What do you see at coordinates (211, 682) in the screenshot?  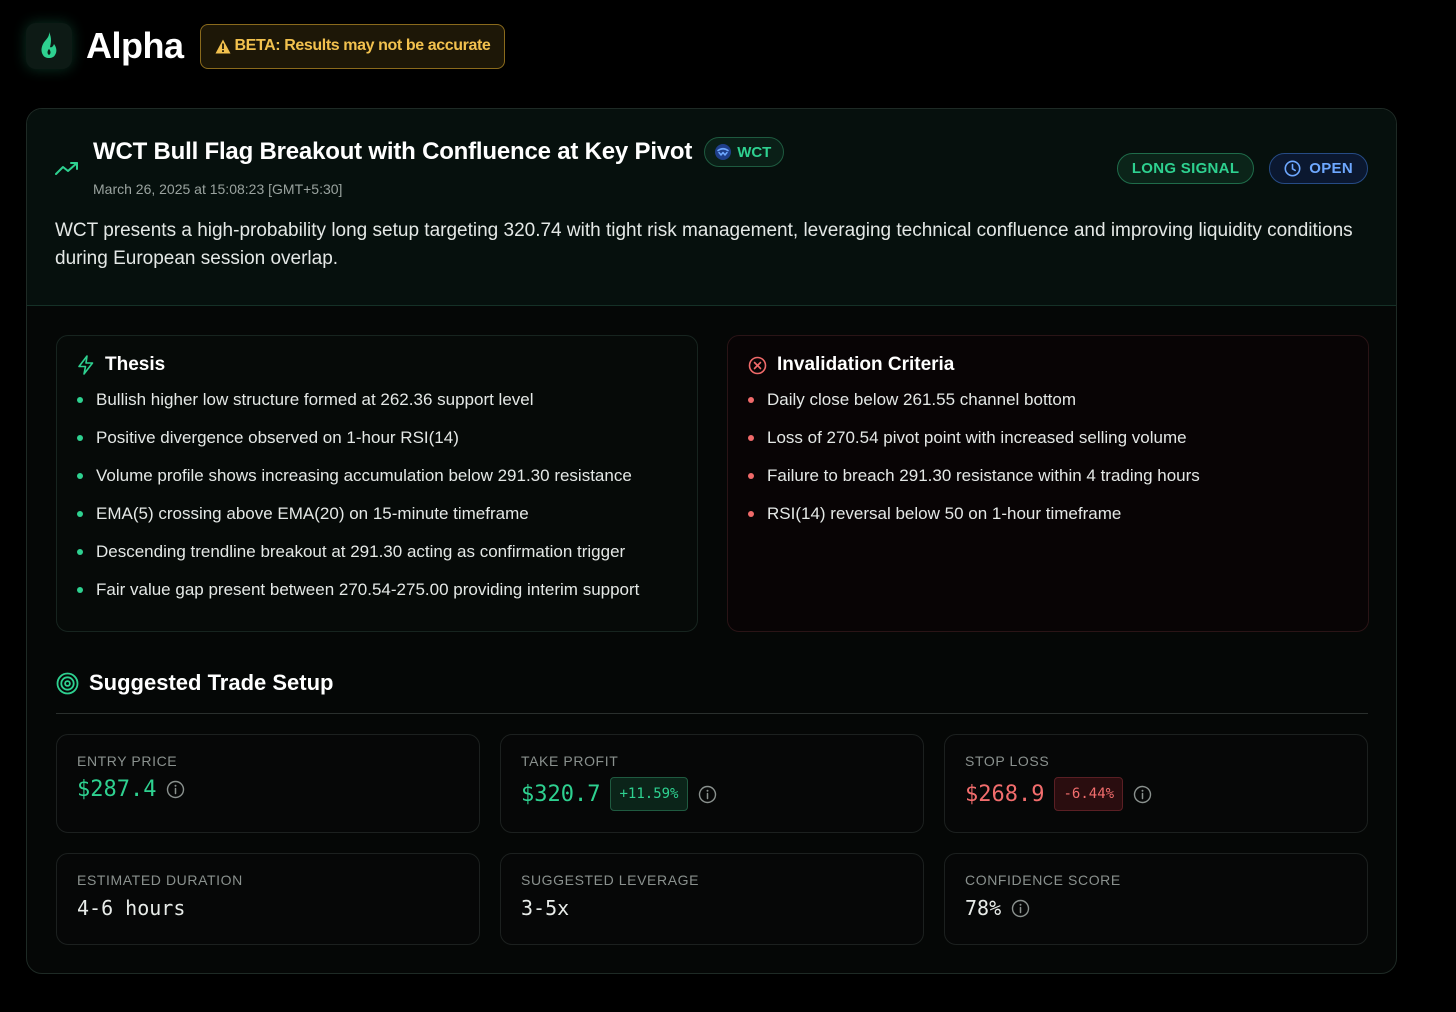 I see `trade-setup-heading: Suggested Trade Setup` at bounding box center [211, 682].